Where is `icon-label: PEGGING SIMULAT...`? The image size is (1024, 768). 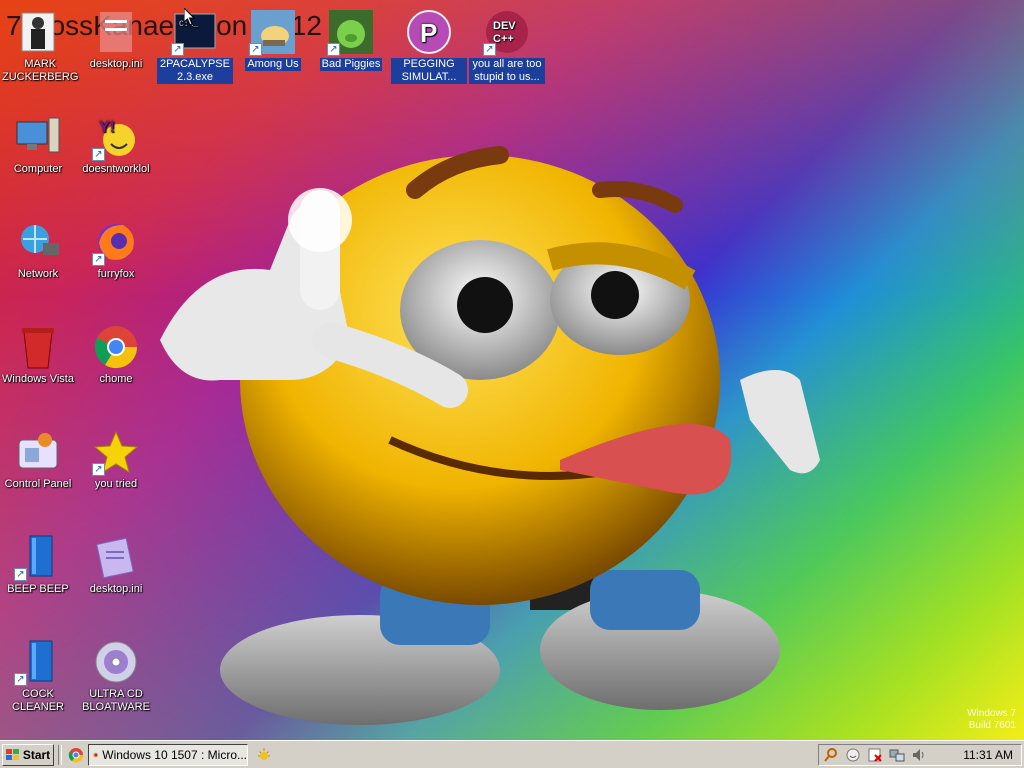 icon-label: PEGGING SIMULAT... is located at coordinates (429, 71).